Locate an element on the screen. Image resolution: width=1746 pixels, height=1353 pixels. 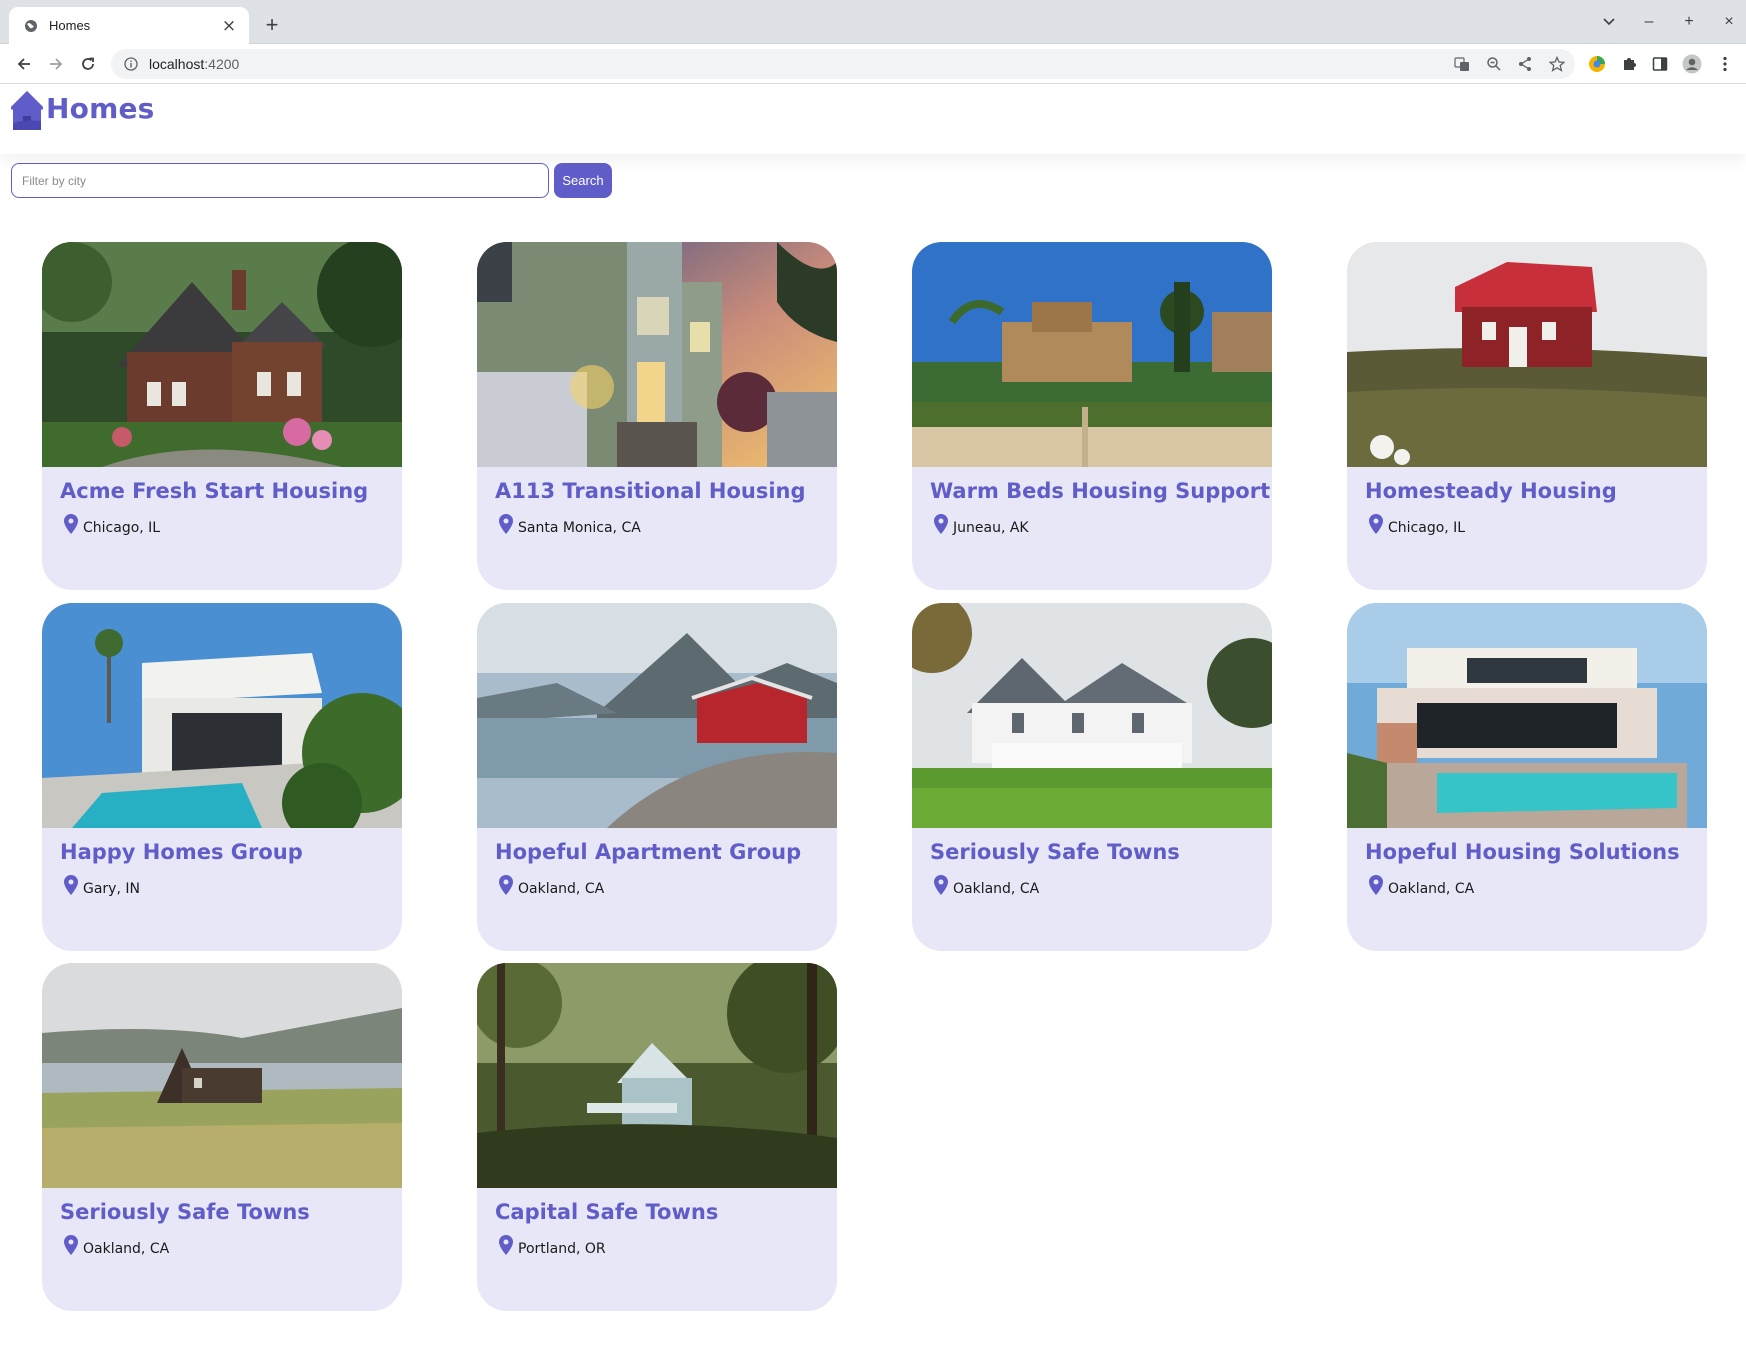
brand-title: Homes is located at coordinates (100, 108).